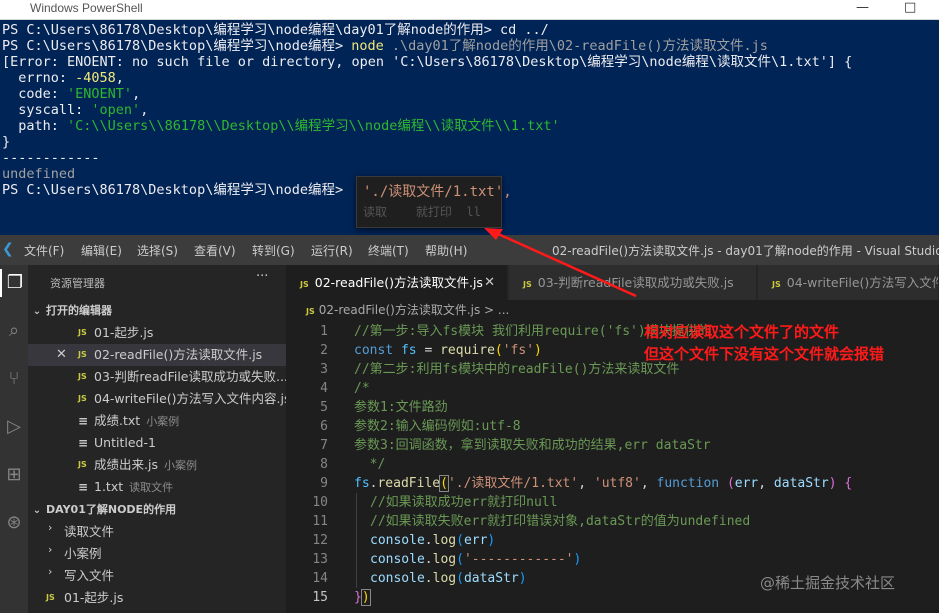  I want to click on menu-edit: 编辑(E), so click(101, 250).